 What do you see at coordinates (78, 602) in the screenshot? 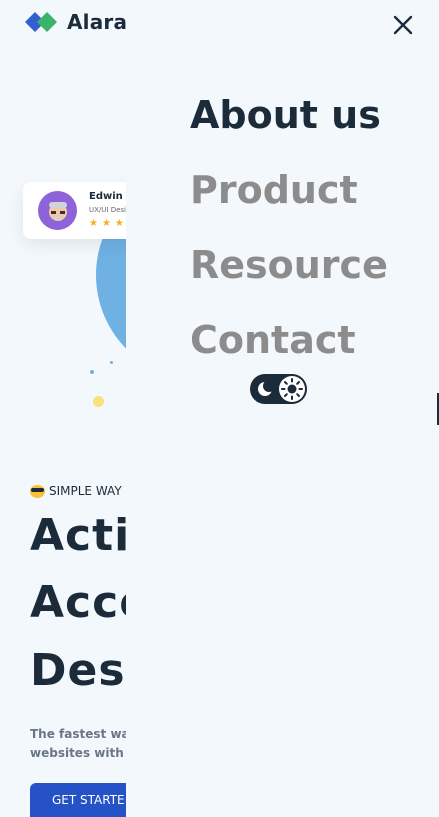
I see `hero-line: Acce` at bounding box center [78, 602].